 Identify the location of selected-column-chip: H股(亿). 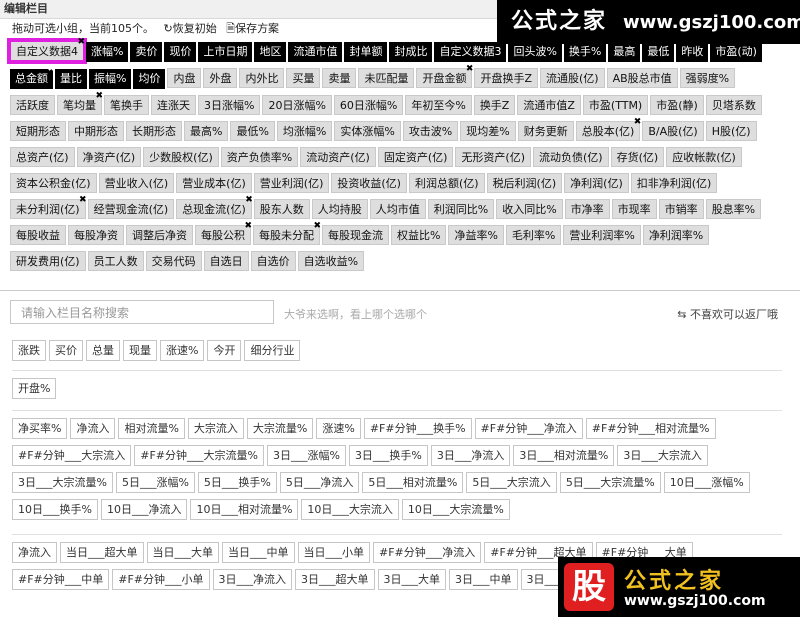
(731, 131).